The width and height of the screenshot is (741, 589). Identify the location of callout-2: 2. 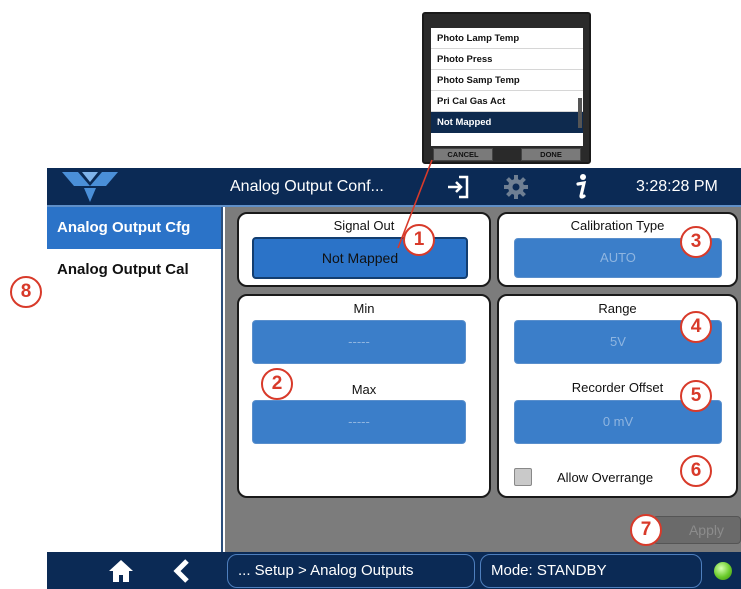
(277, 384).